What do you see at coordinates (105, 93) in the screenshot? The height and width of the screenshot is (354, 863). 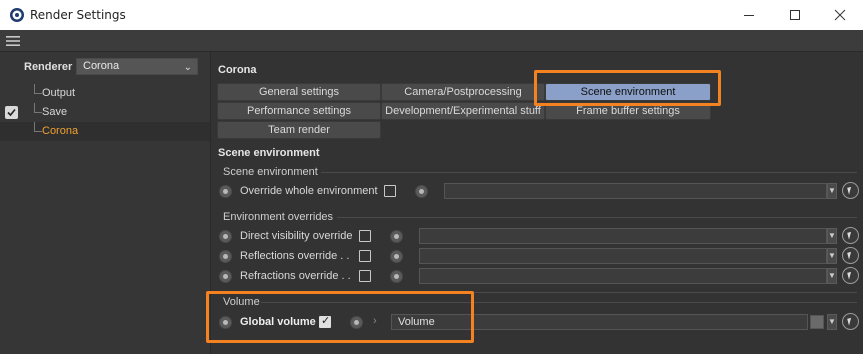 I see `tree-item-output: Output` at bounding box center [105, 93].